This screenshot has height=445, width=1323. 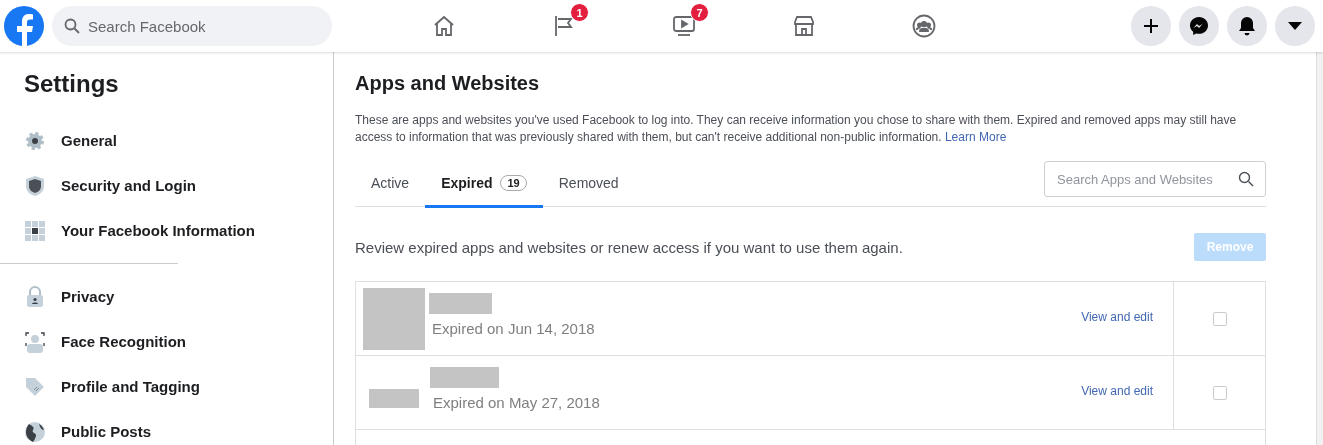 What do you see at coordinates (130, 386) in the screenshot?
I see `sidebar-link: Profile and Tagging` at bounding box center [130, 386].